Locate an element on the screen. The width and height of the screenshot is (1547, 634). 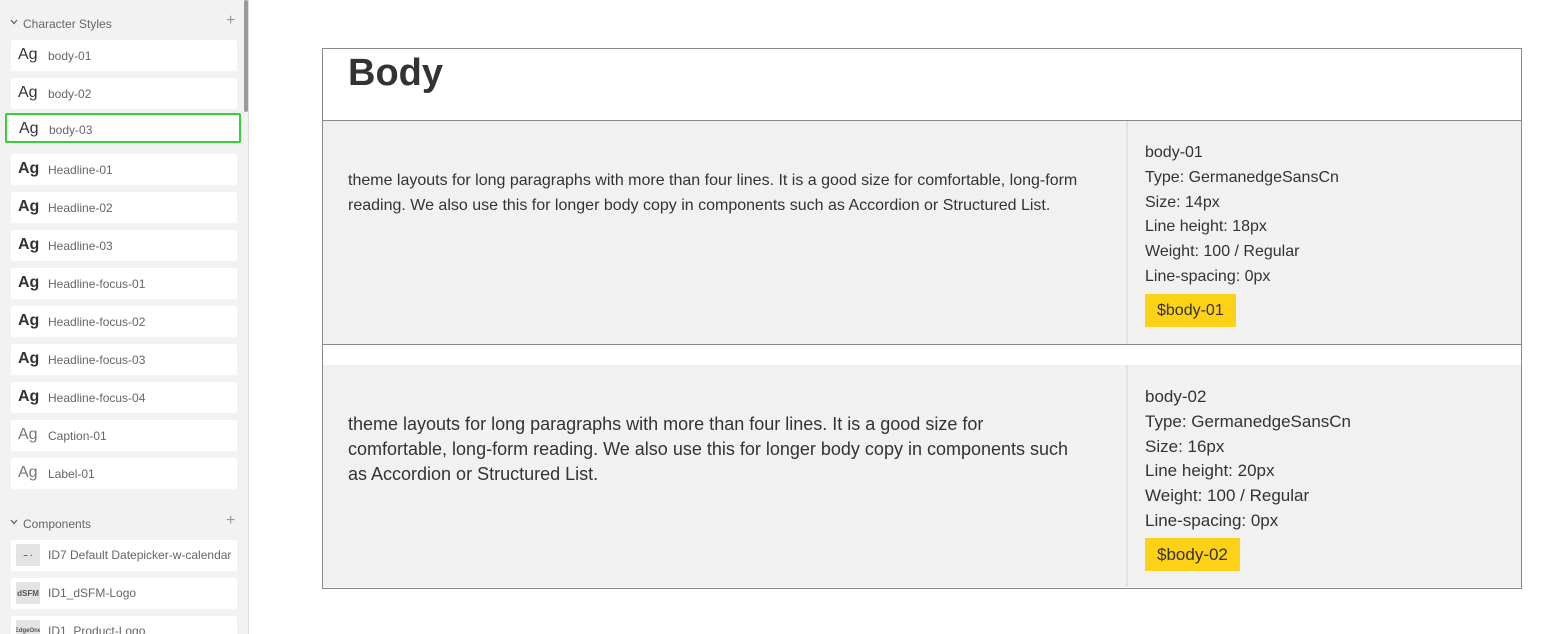
component-item-datepicker: – · ID7 Default Datepicker-w-calendar is located at coordinates (124, 555).